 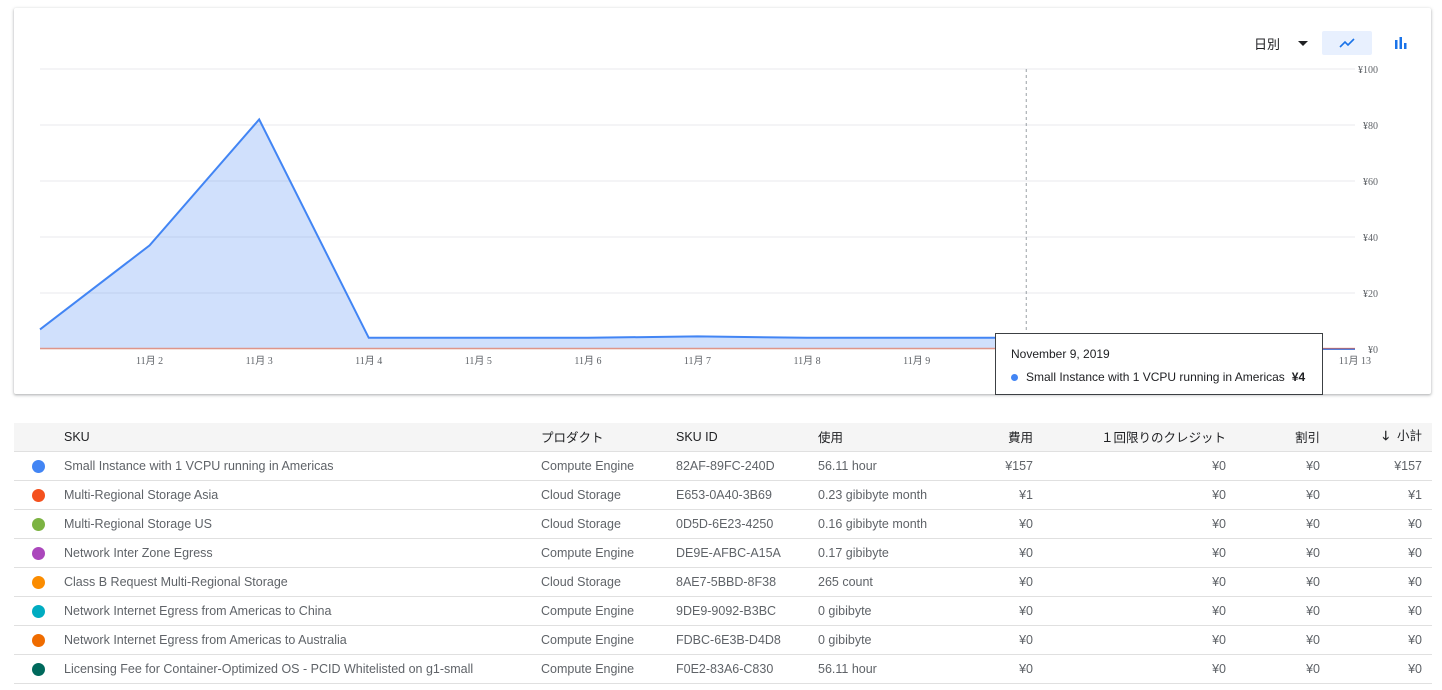 I want to click on line-chart-icon, so click(x=1347, y=43).